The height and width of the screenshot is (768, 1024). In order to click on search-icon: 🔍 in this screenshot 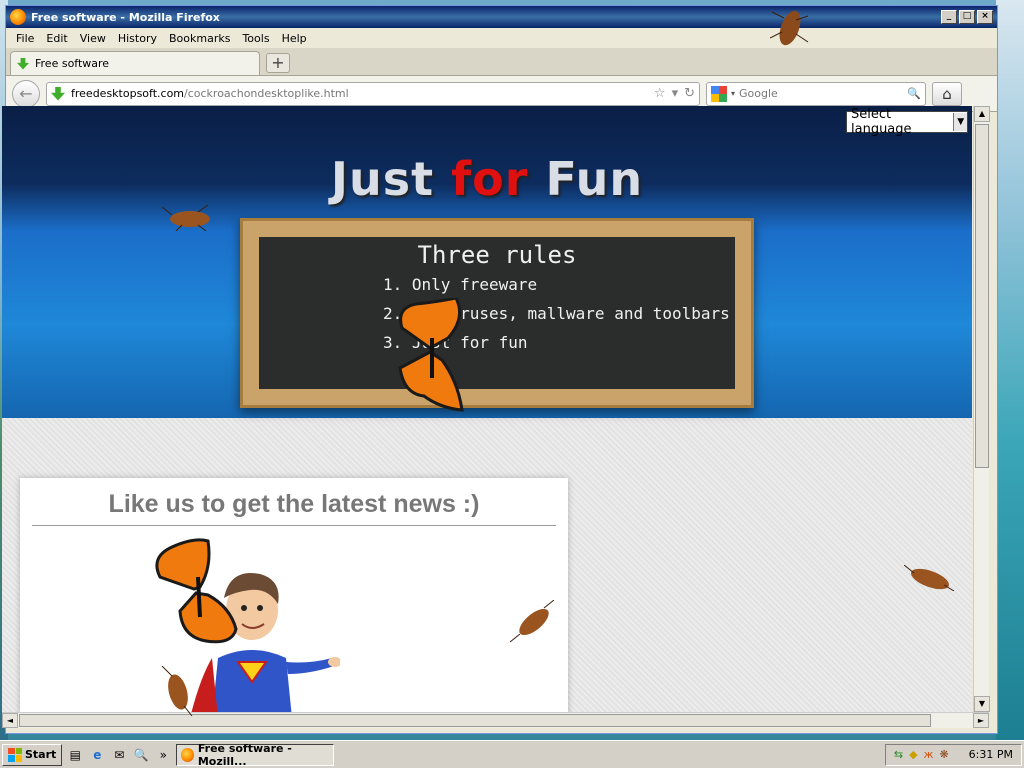, I will do `click(141, 755)`.